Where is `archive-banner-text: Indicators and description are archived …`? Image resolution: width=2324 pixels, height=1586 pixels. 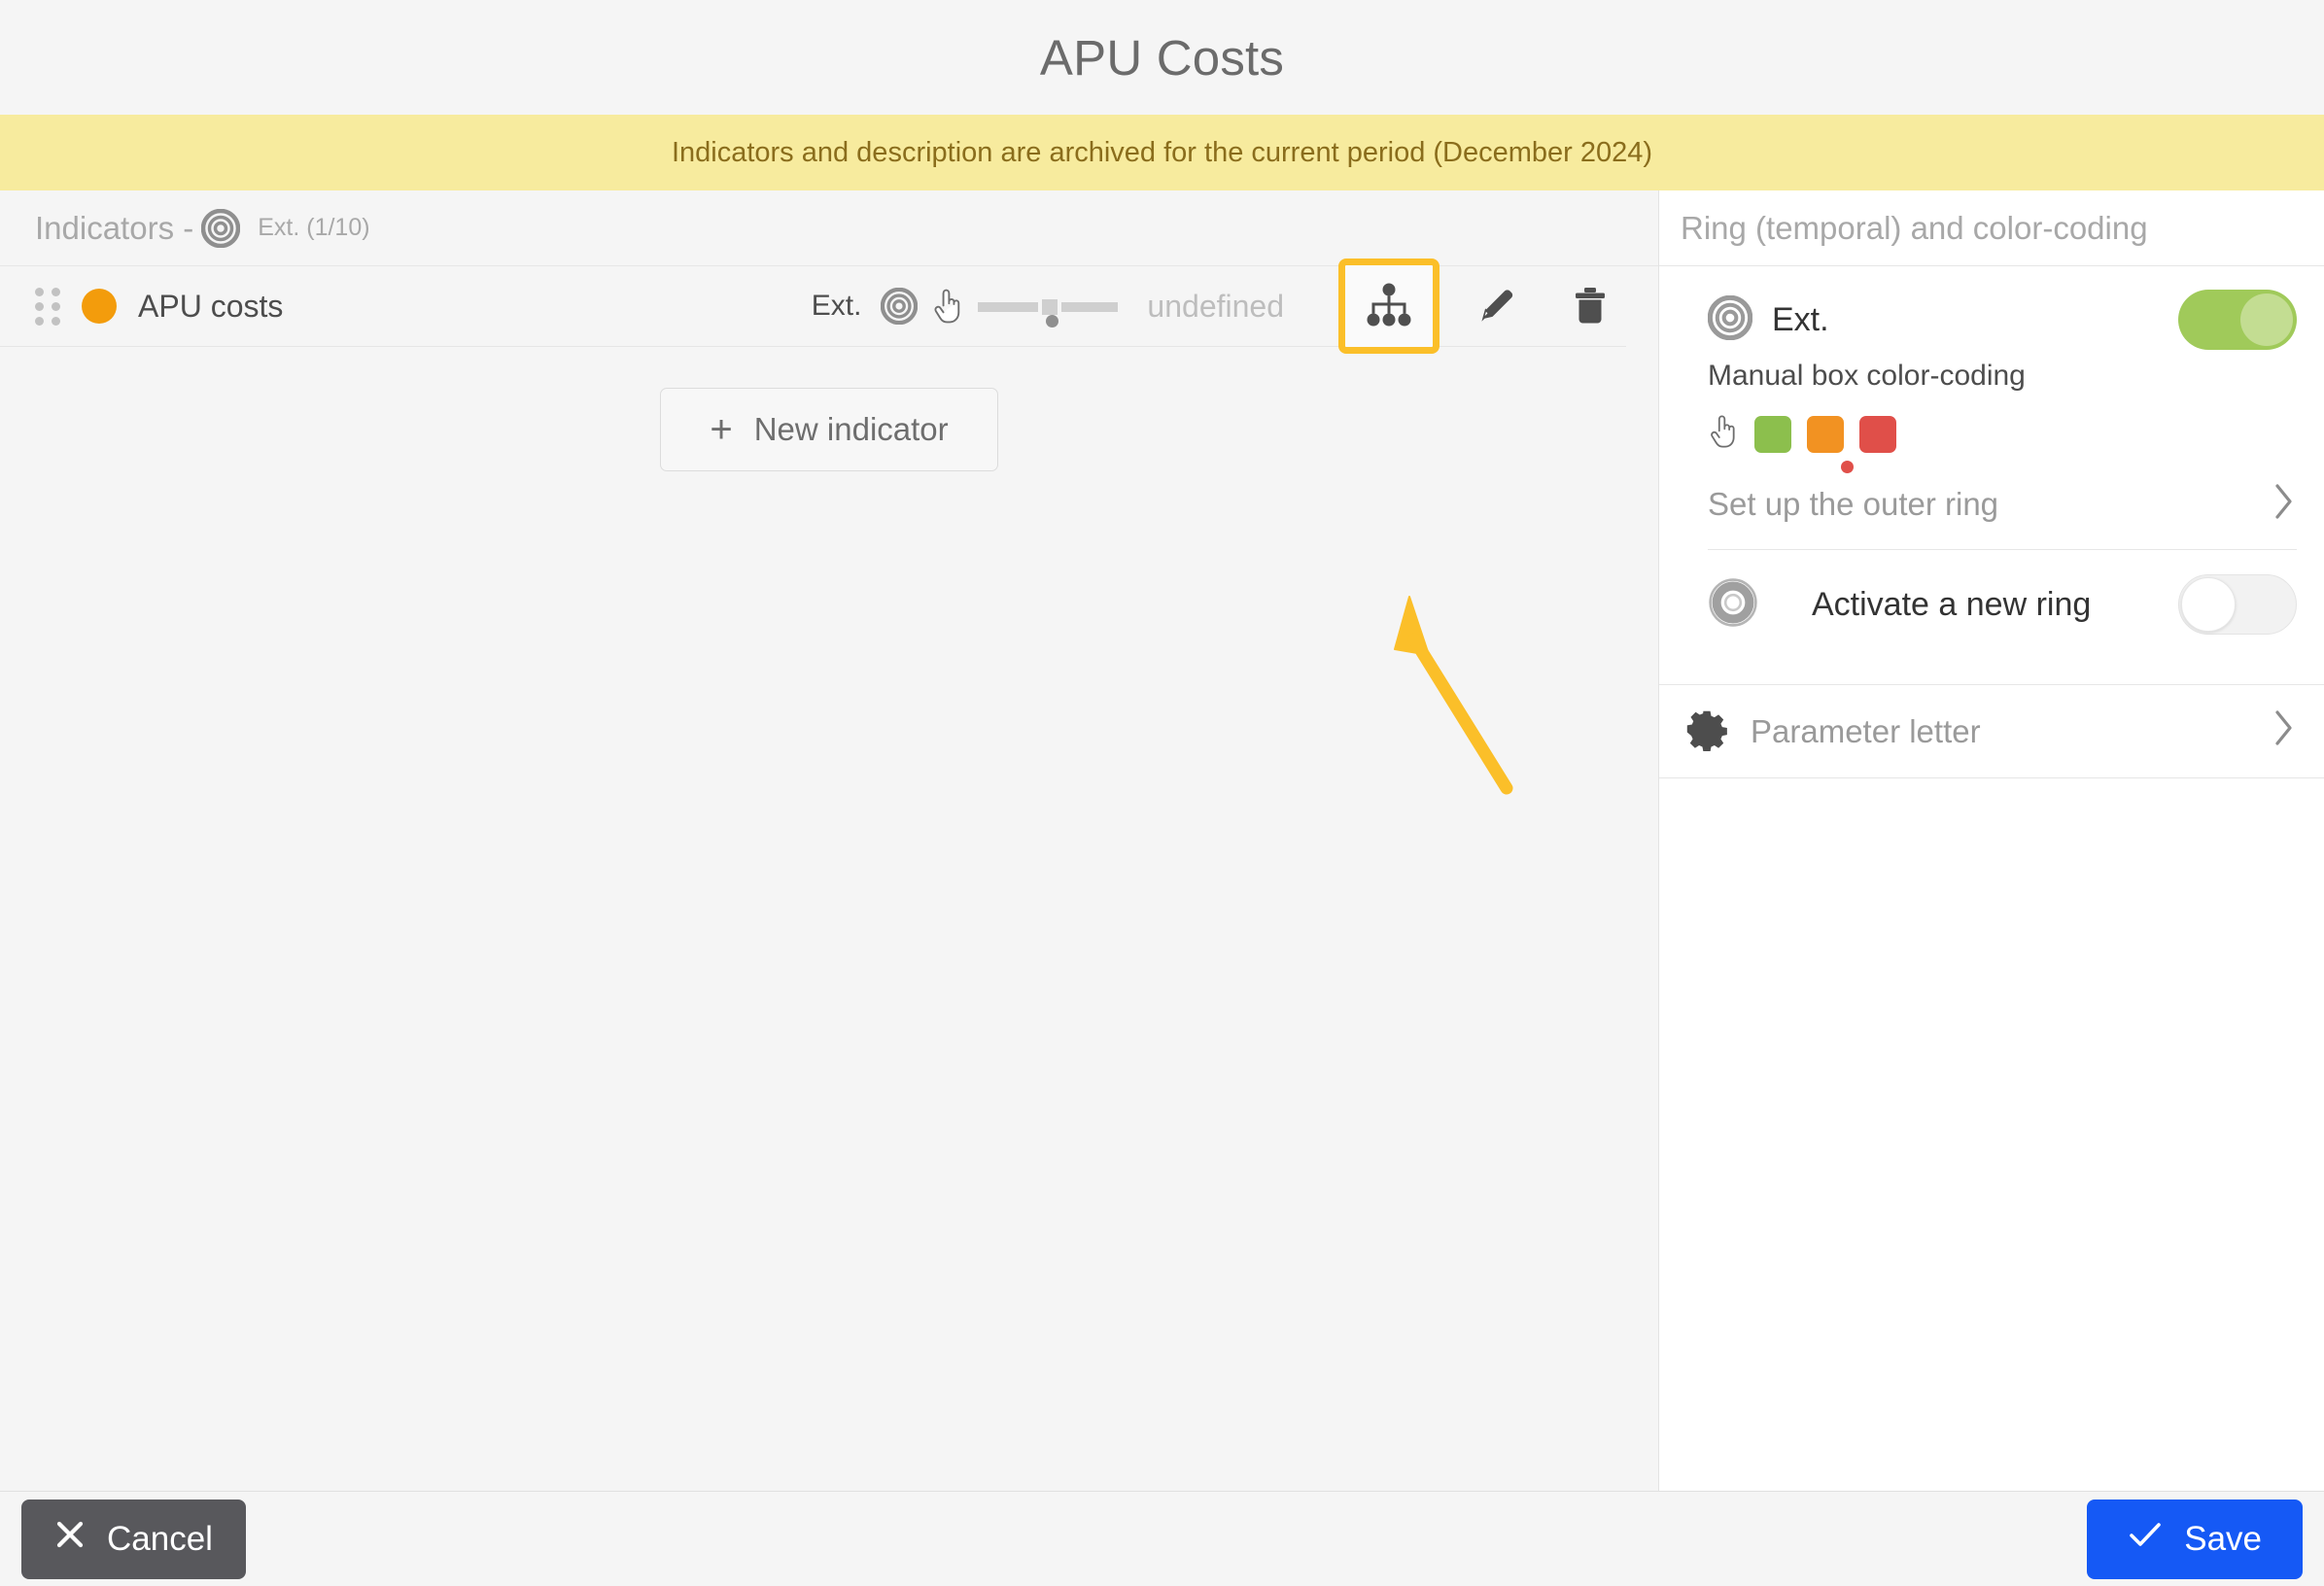
archive-banner-text: Indicators and description are archived … is located at coordinates (1162, 152).